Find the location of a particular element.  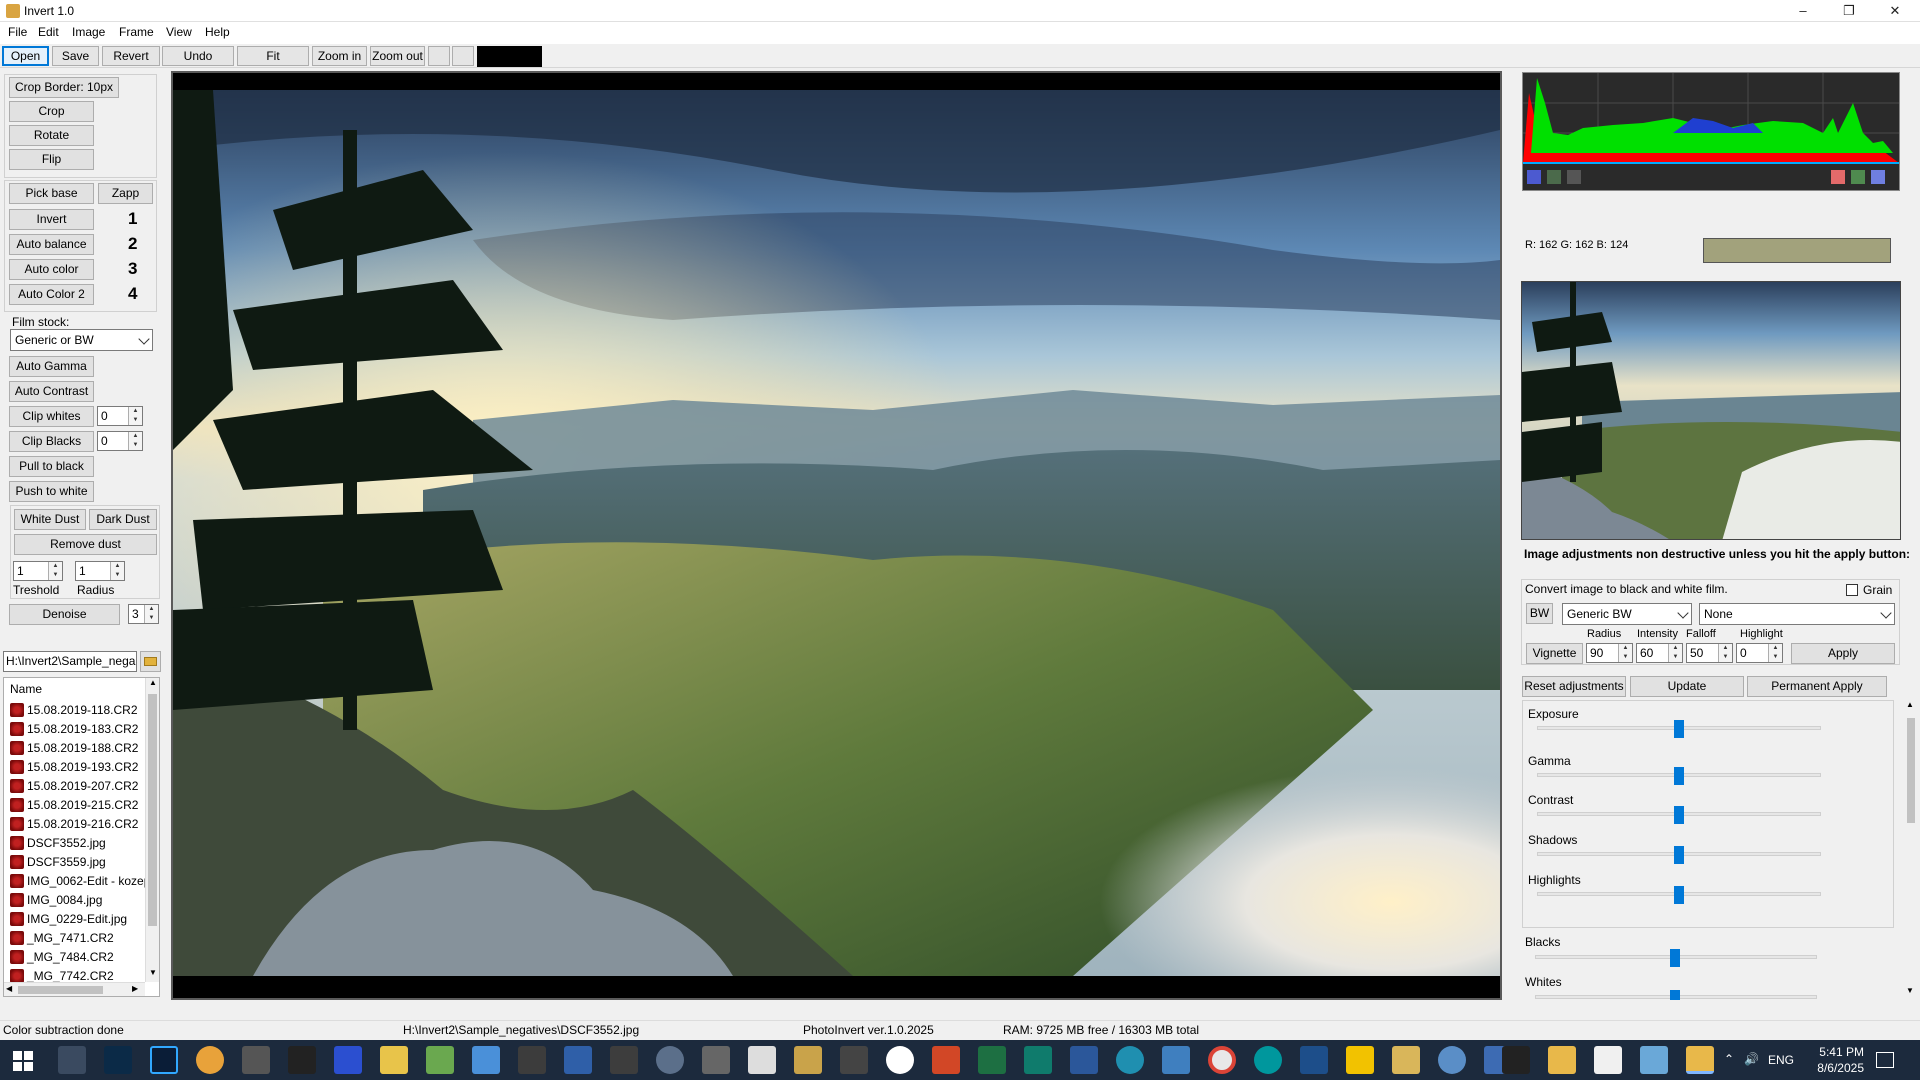

denoise-button: Denoise is located at coordinates (64, 614).